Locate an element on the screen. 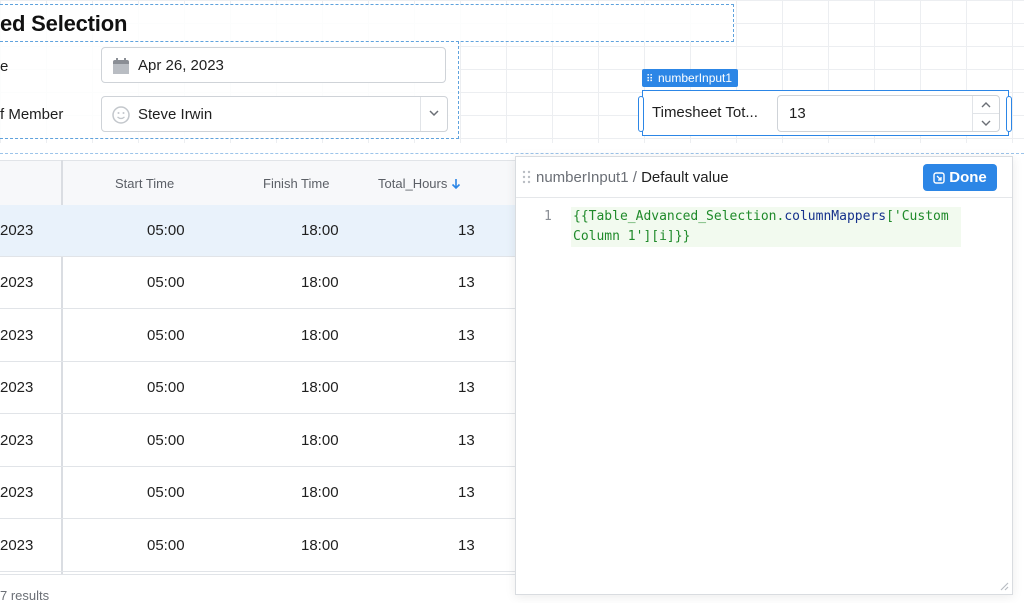 This screenshot has width=1024, height=603. number-stepper is located at coordinates (985, 113).